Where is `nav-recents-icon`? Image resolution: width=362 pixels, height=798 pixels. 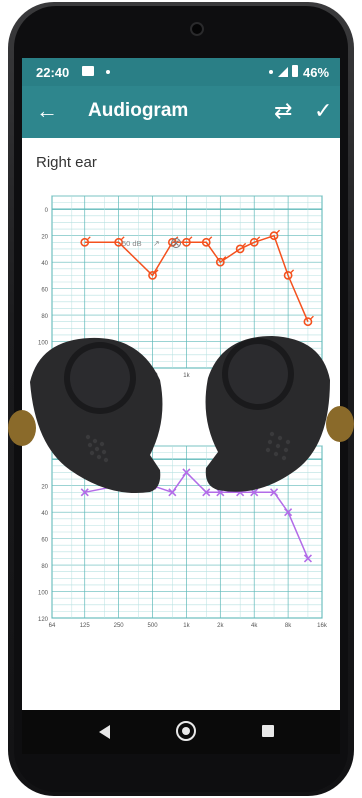 nav-recents-icon is located at coordinates (268, 731).